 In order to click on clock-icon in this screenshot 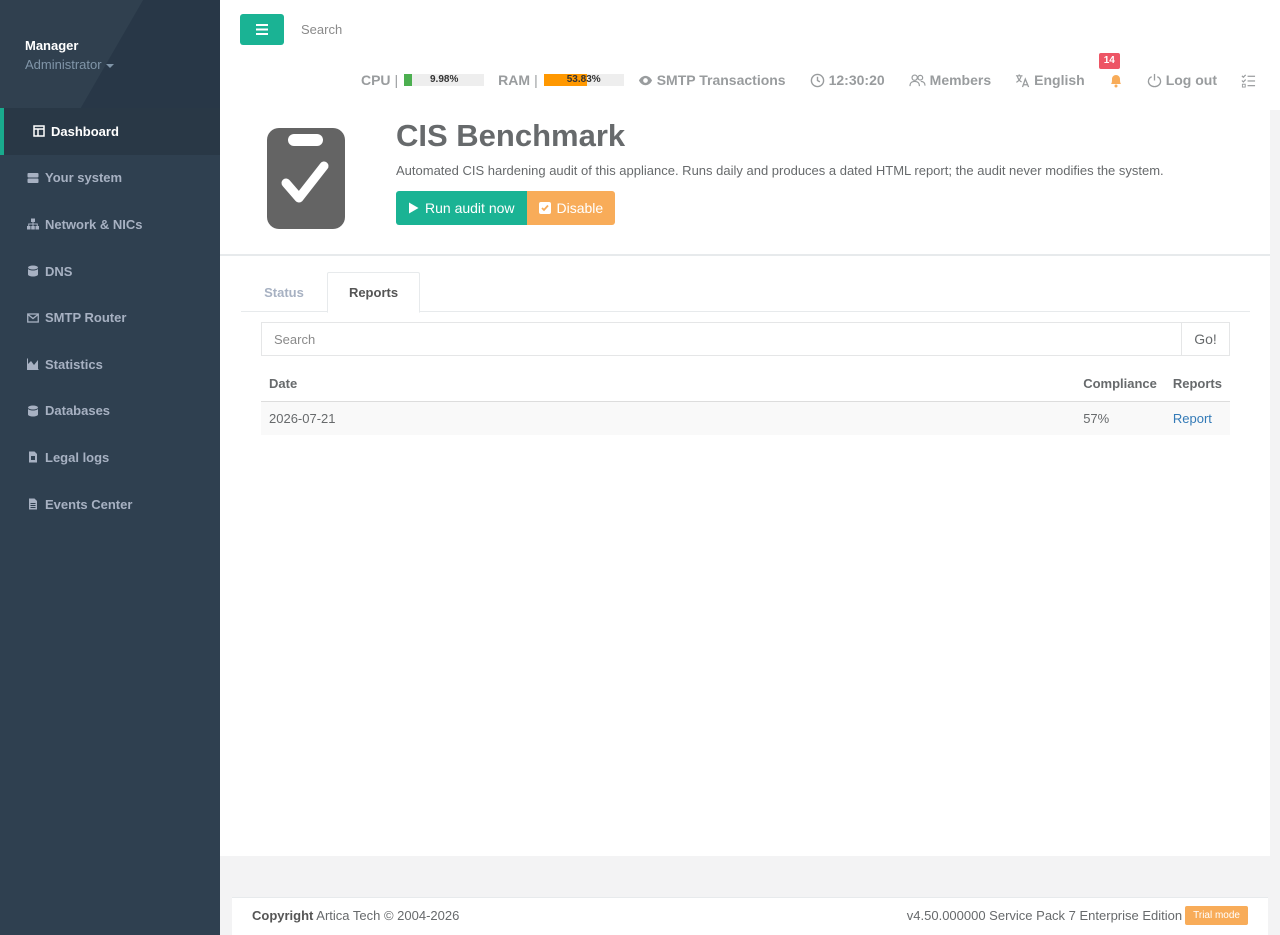, I will do `click(817, 80)`.